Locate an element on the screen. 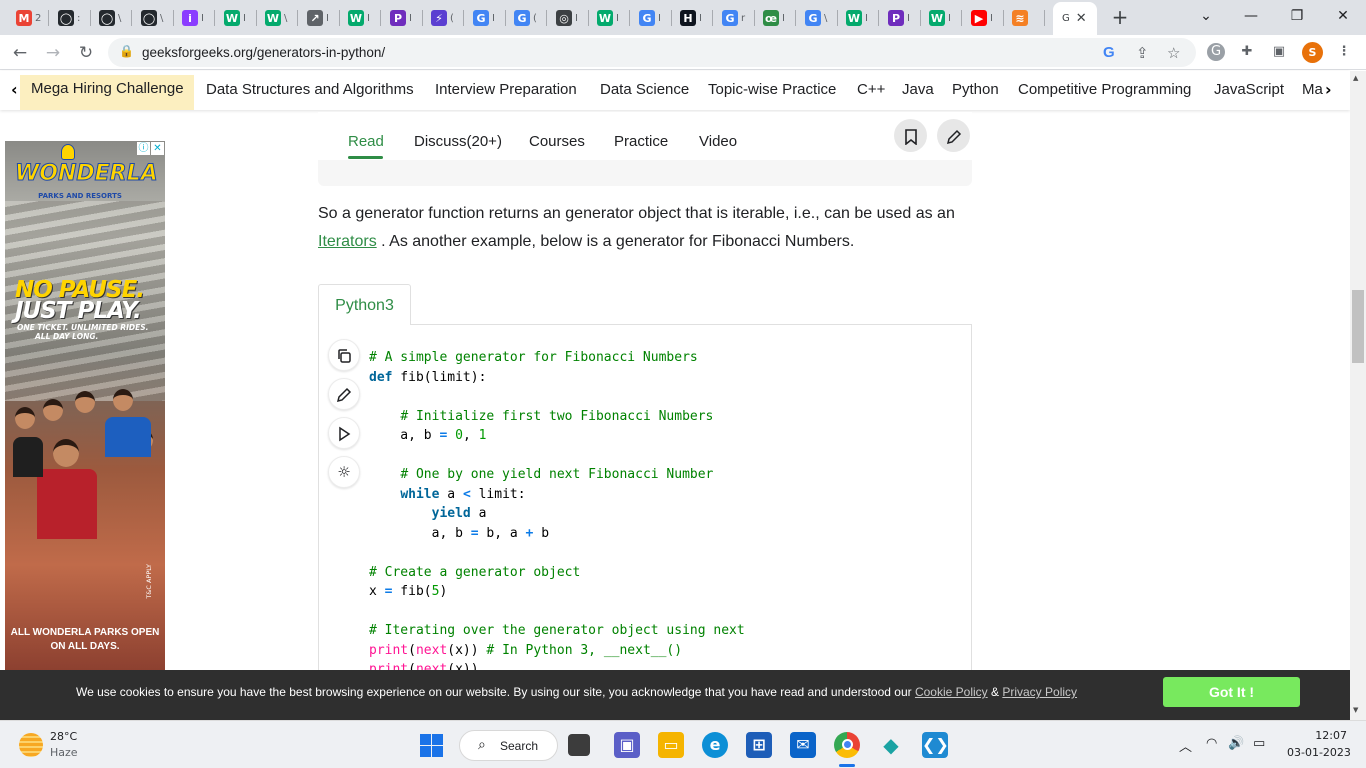 This screenshot has width=1366, height=768. reload-button: ↻ is located at coordinates (86, 53).